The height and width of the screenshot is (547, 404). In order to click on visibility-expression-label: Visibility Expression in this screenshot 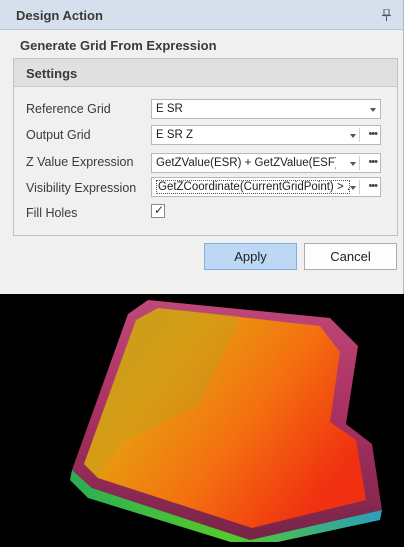, I will do `click(81, 188)`.